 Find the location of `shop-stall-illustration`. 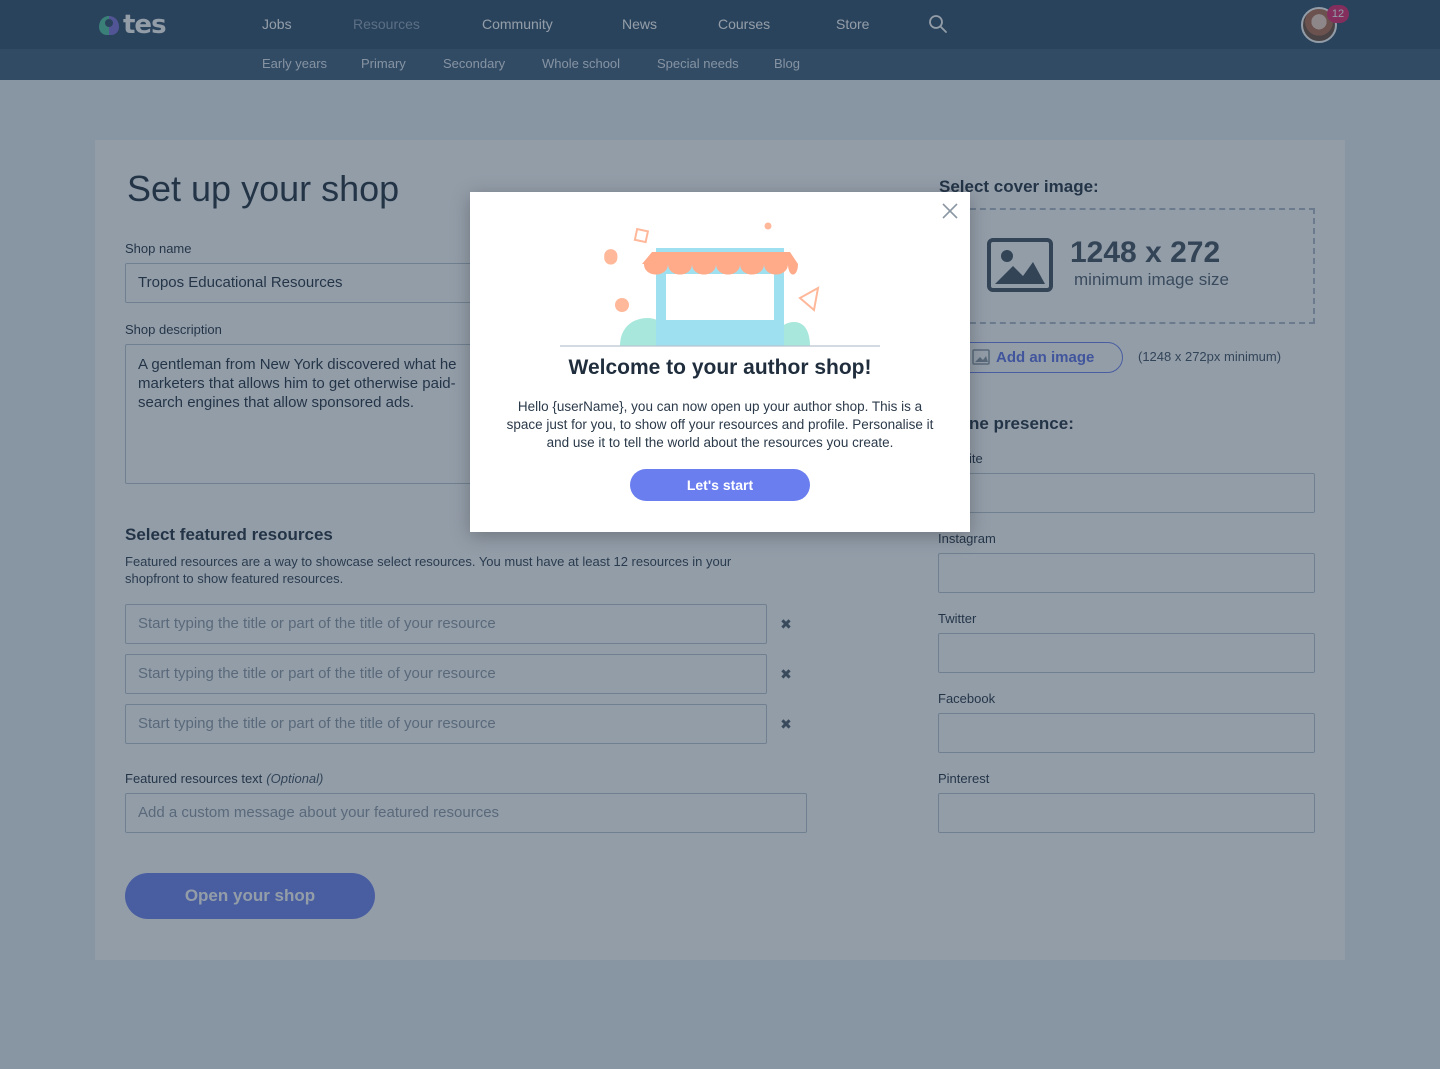

shop-stall-illustration is located at coordinates (720, 284).